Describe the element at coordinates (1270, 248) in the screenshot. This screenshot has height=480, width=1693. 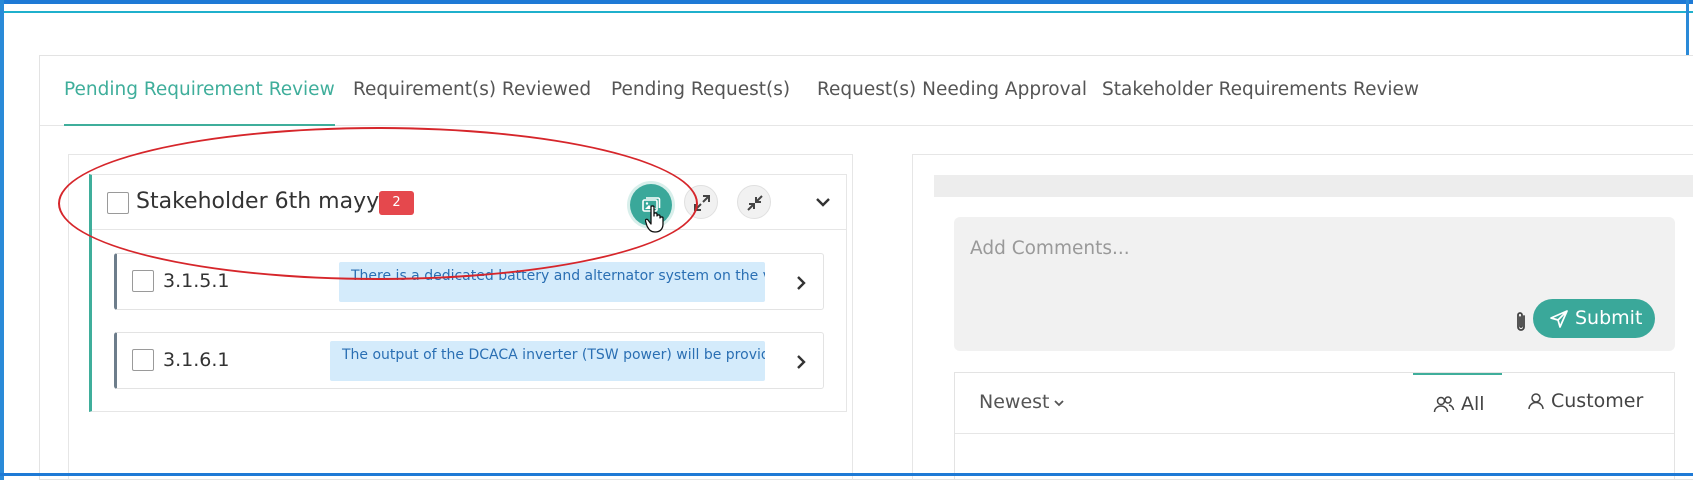
I see `comment-input` at that location.